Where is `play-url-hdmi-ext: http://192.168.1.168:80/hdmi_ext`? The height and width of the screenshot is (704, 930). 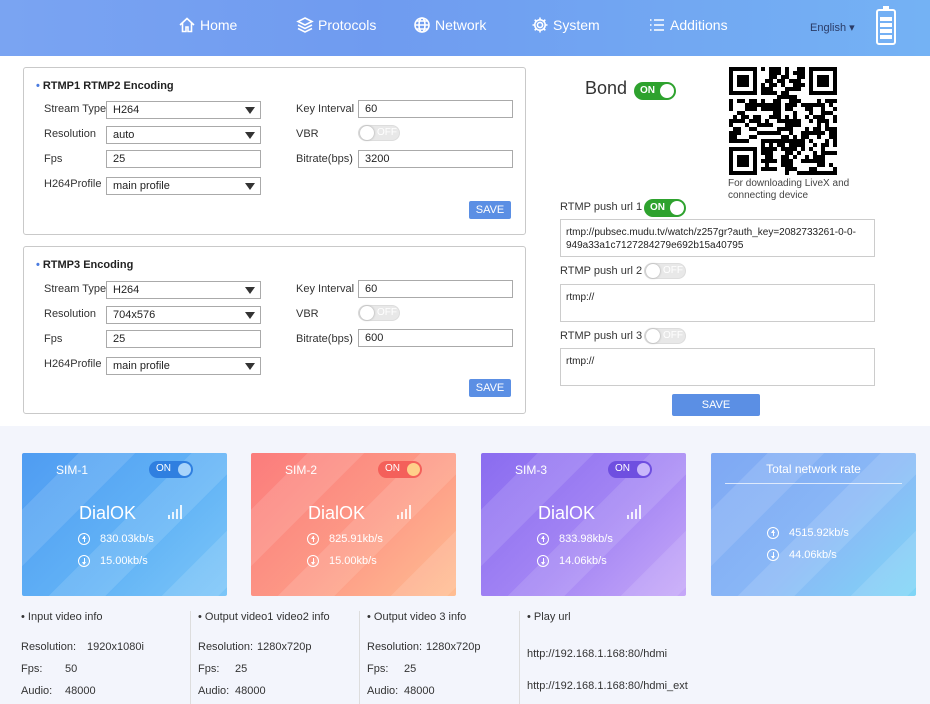
play-url-hdmi-ext: http://192.168.1.168:80/hdmi_ext is located at coordinates (607, 686).